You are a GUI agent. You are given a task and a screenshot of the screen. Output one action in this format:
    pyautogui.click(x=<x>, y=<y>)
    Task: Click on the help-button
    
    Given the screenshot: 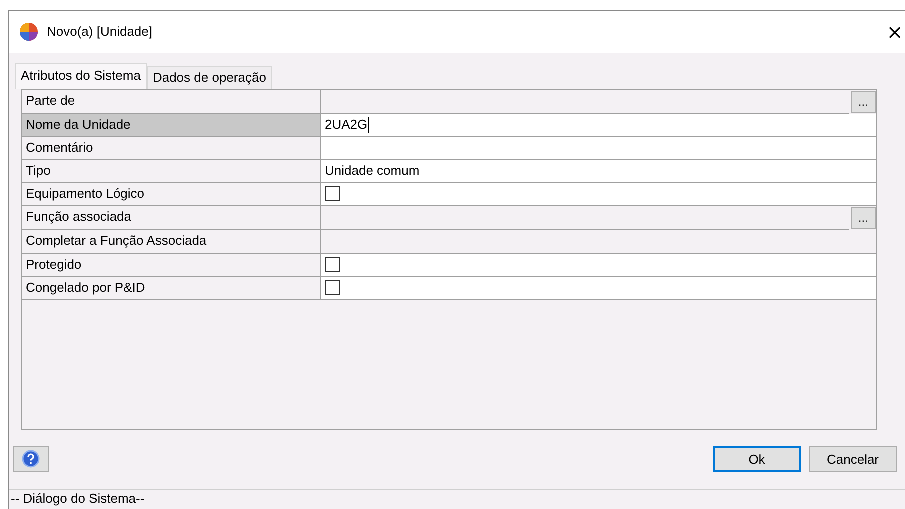 What is the action you would take?
    pyautogui.click(x=31, y=459)
    